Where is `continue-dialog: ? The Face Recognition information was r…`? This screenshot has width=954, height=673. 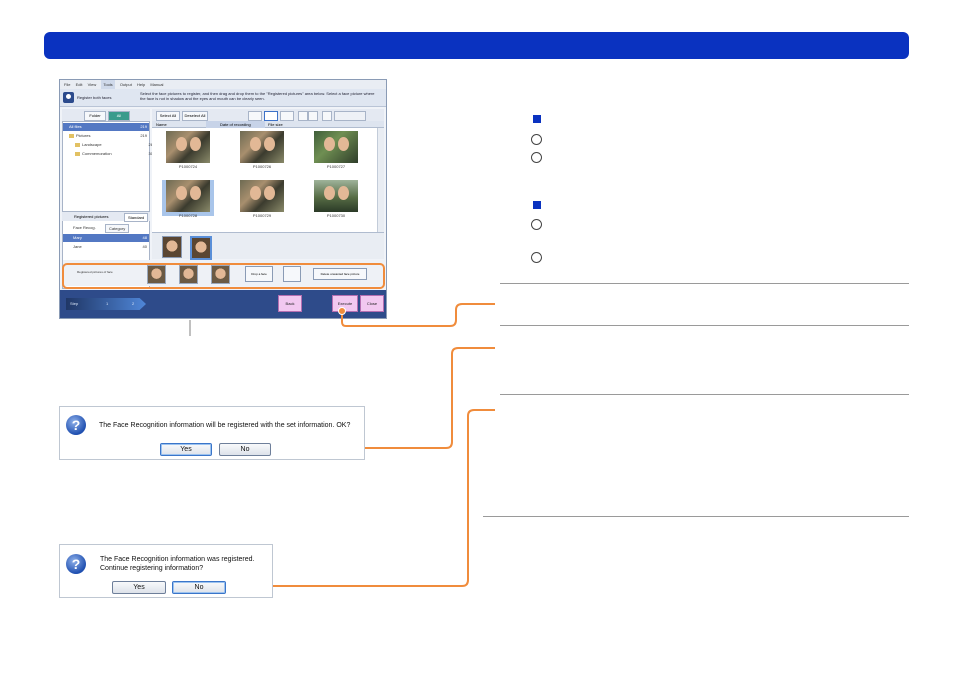
continue-dialog: ? The Face Recognition information was r… is located at coordinates (166, 571).